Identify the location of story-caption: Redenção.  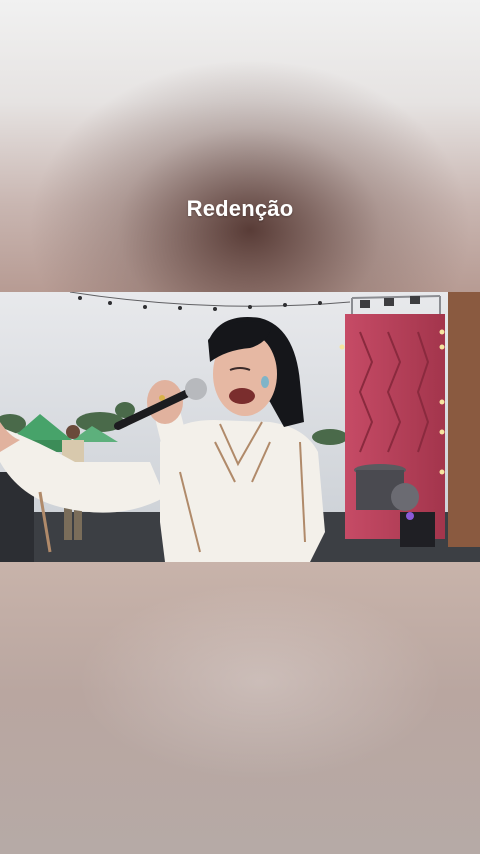
(240, 208).